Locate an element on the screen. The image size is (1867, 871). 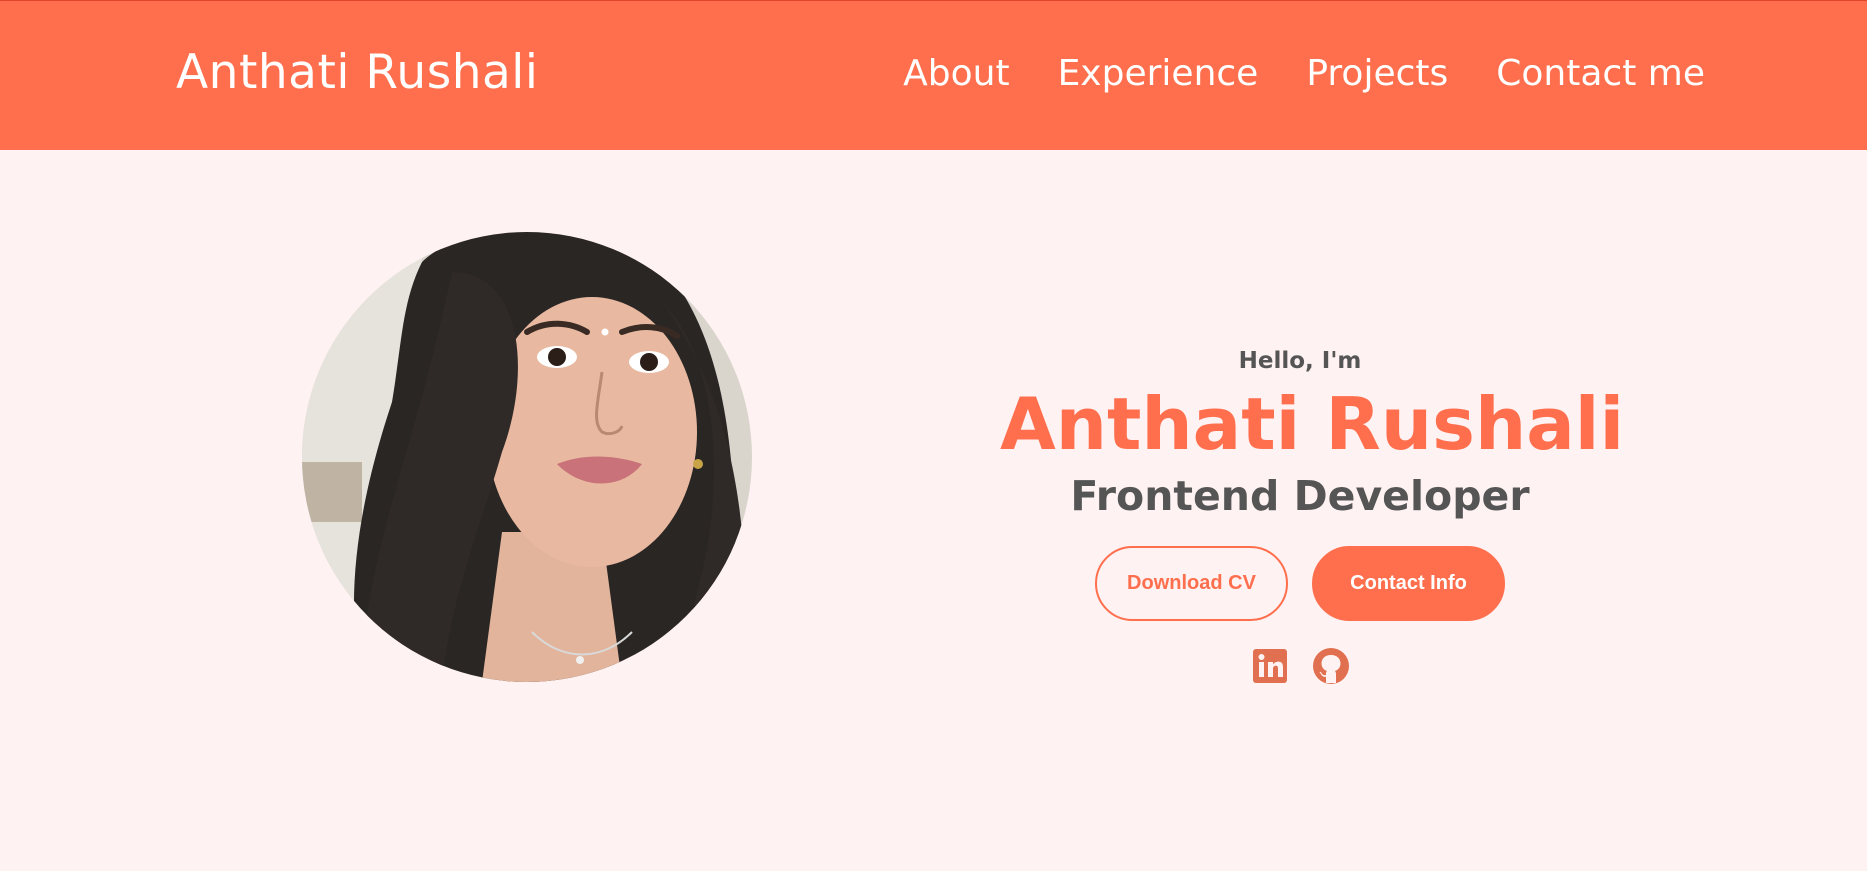
greeting-text: Hello, I'm is located at coordinates (1300, 361).